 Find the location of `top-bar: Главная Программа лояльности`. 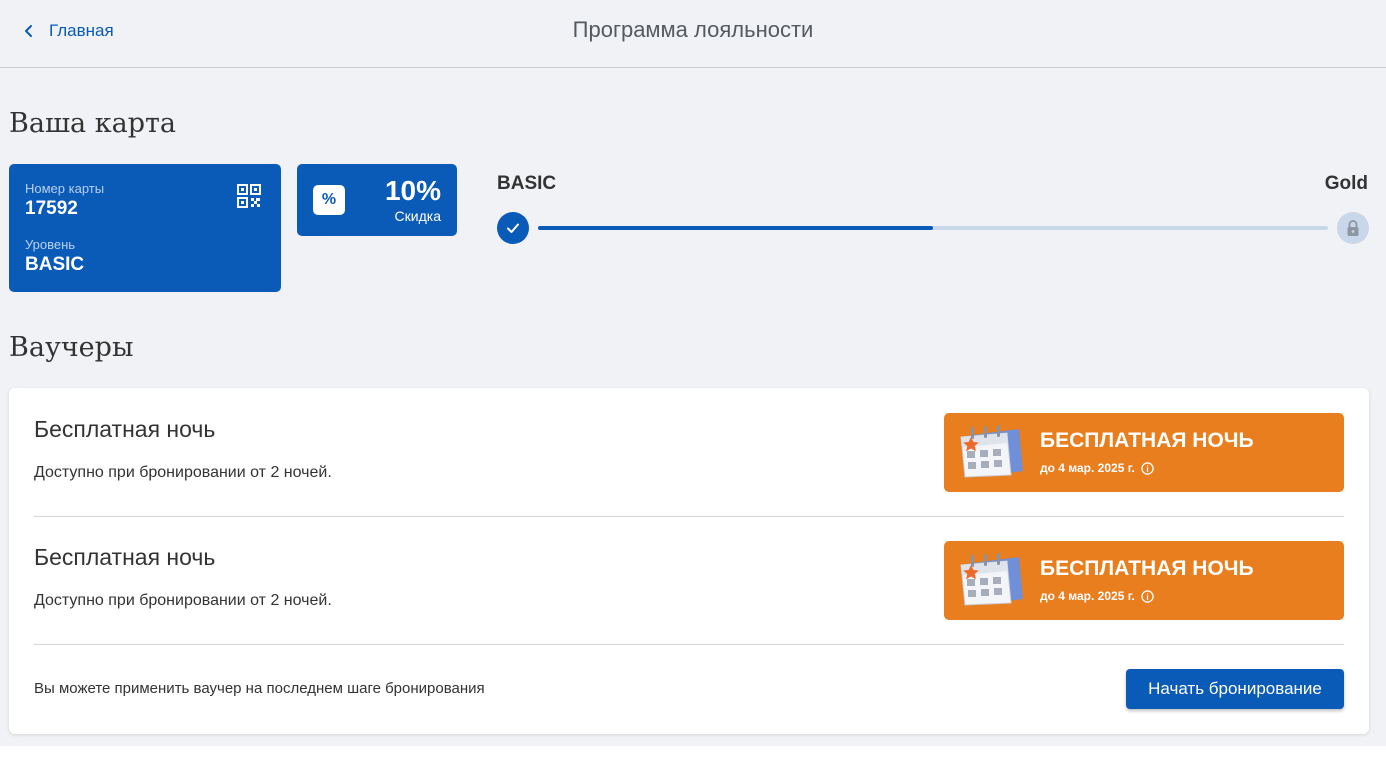

top-bar: Главная Программа лояльности is located at coordinates (693, 34).